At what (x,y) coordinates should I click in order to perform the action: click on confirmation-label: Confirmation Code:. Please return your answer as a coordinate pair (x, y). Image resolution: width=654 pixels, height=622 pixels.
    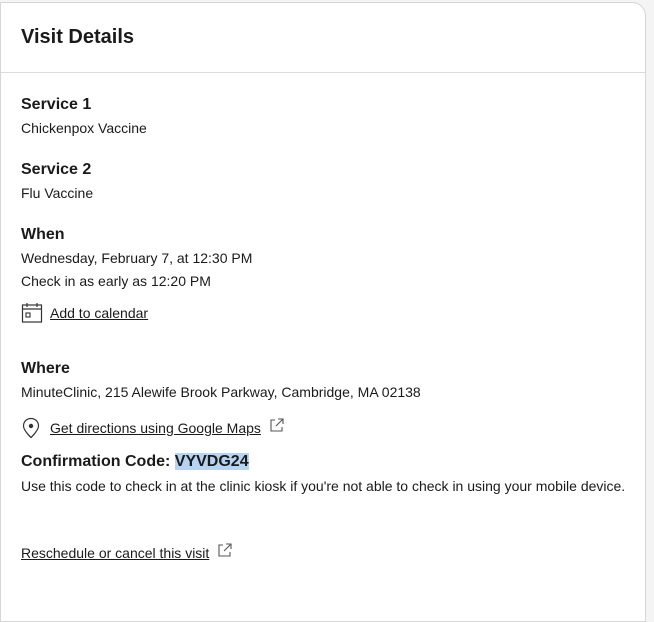
    Looking at the image, I should click on (96, 461).